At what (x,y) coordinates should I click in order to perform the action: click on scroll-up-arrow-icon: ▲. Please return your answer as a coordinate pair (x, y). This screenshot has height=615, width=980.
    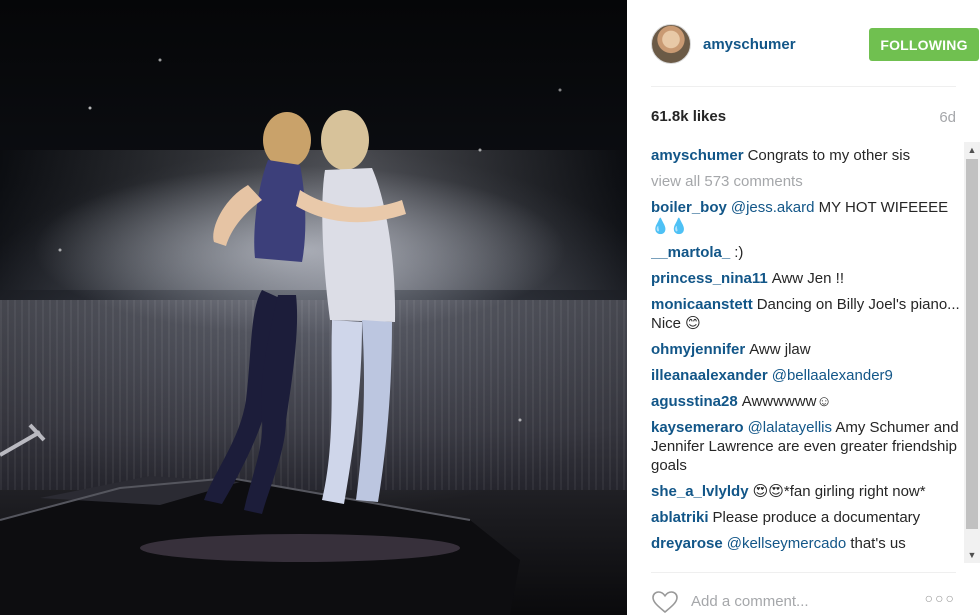
    Looking at the image, I should click on (972, 150).